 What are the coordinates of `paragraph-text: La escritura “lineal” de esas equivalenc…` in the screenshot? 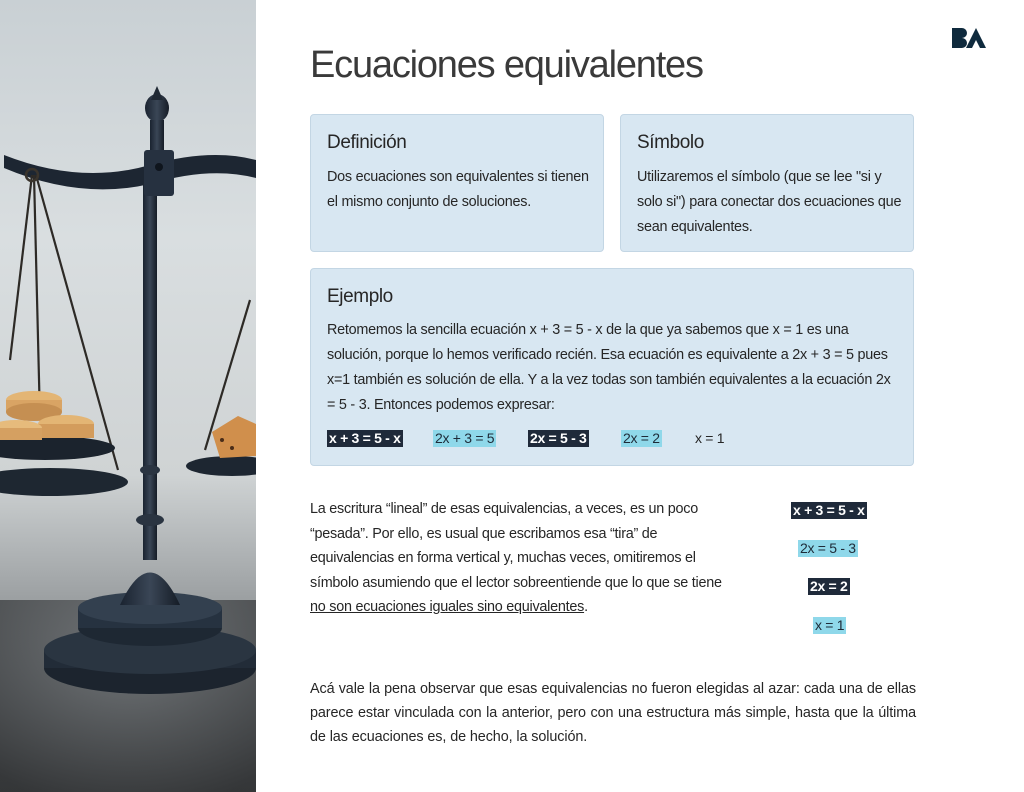 It's located at (516, 546).